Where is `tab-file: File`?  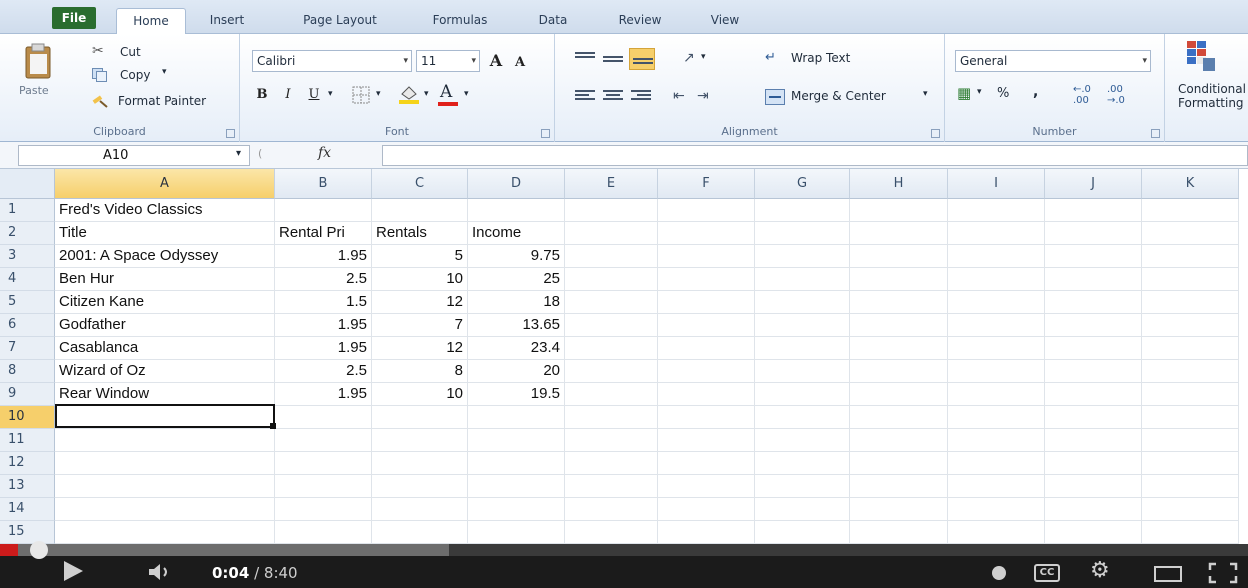
tab-file: File is located at coordinates (74, 18).